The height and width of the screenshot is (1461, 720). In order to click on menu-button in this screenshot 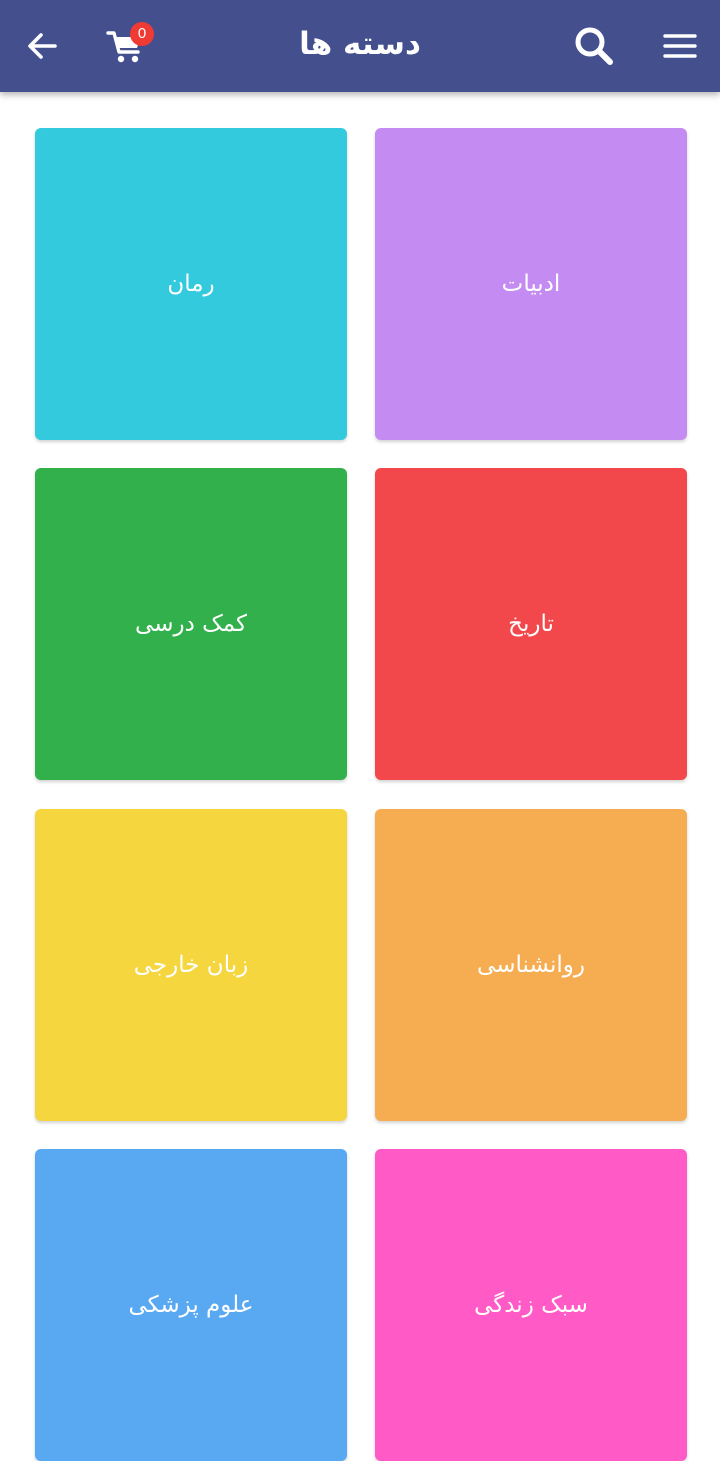, I will do `click(680, 46)`.